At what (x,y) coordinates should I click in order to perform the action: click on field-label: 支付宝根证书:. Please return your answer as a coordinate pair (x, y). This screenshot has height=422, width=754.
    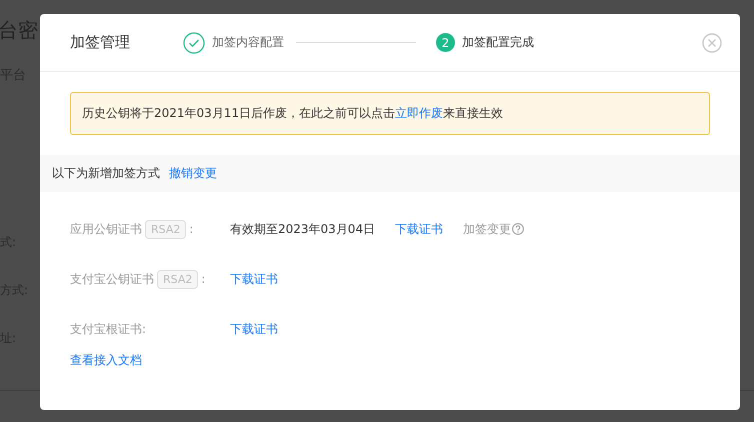
    Looking at the image, I should click on (108, 329).